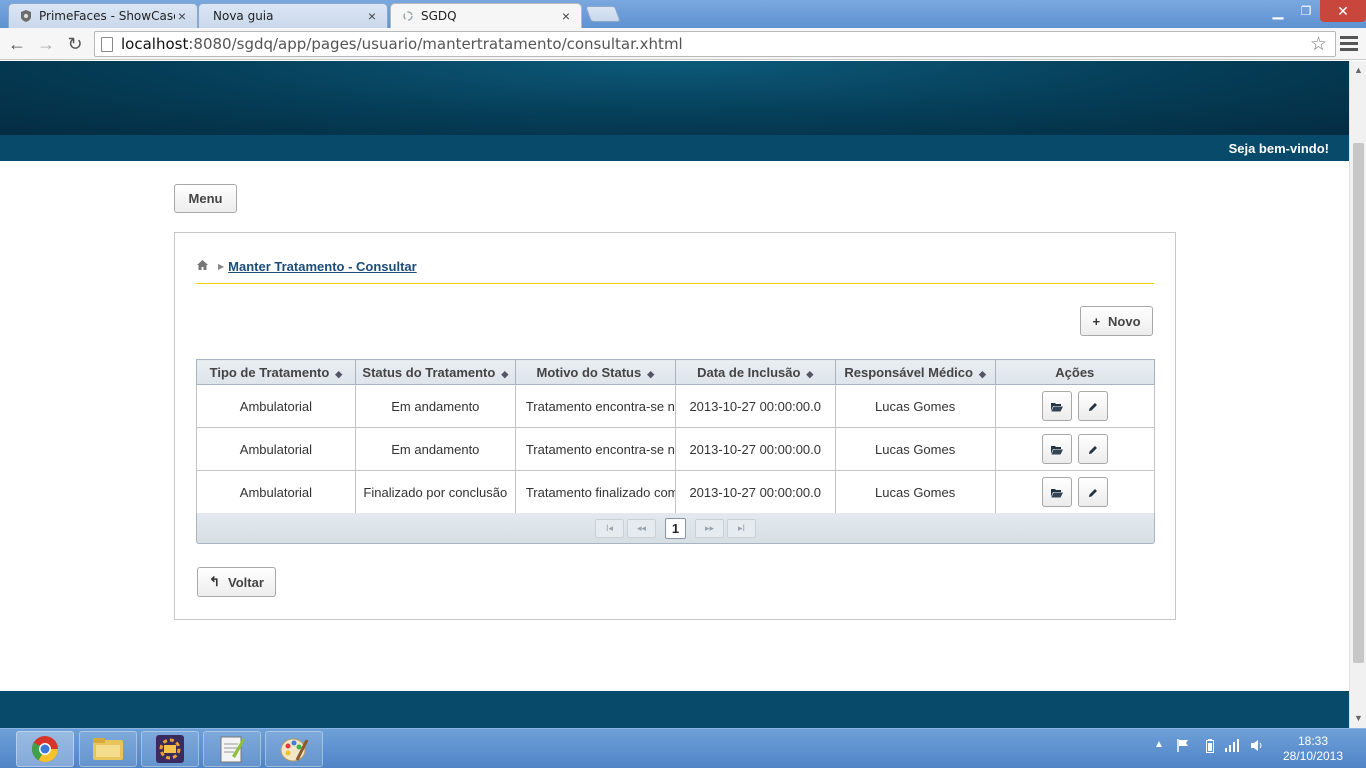 Image resolution: width=1366 pixels, height=768 pixels. What do you see at coordinates (1210, 747) in the screenshot?
I see `battery-icon` at bounding box center [1210, 747].